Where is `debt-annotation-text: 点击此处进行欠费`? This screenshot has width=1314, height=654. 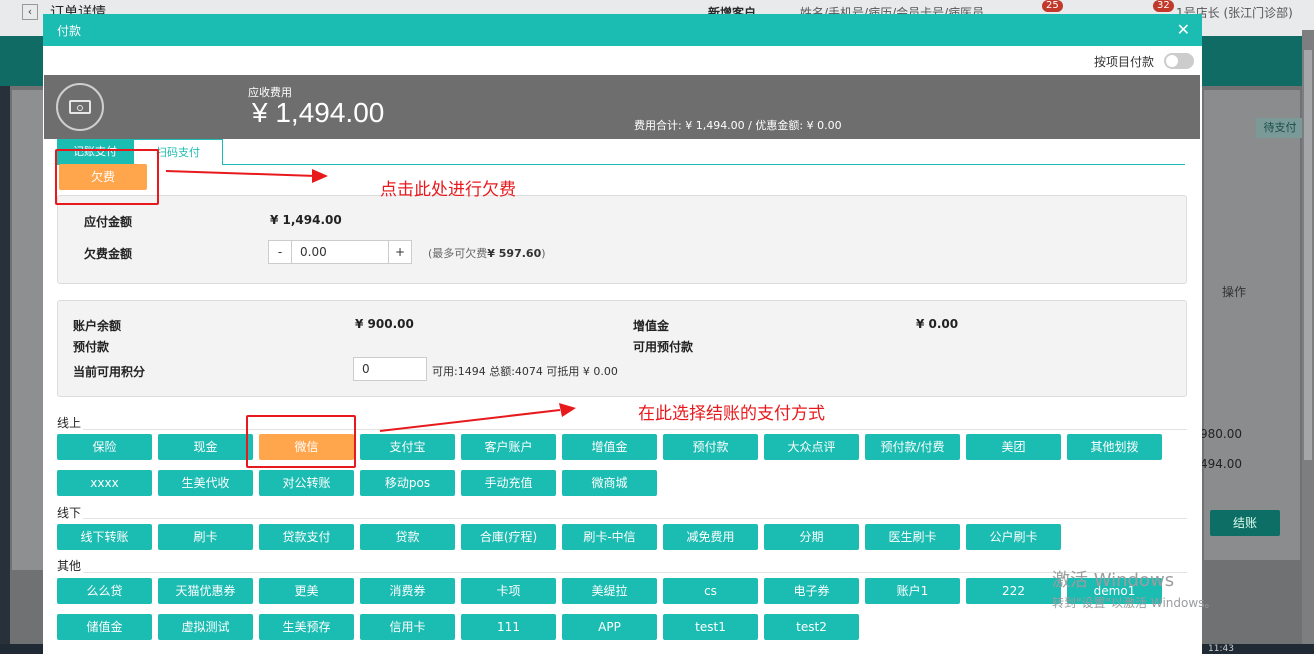
debt-annotation-text: 点击此处进行欠费 is located at coordinates (448, 190).